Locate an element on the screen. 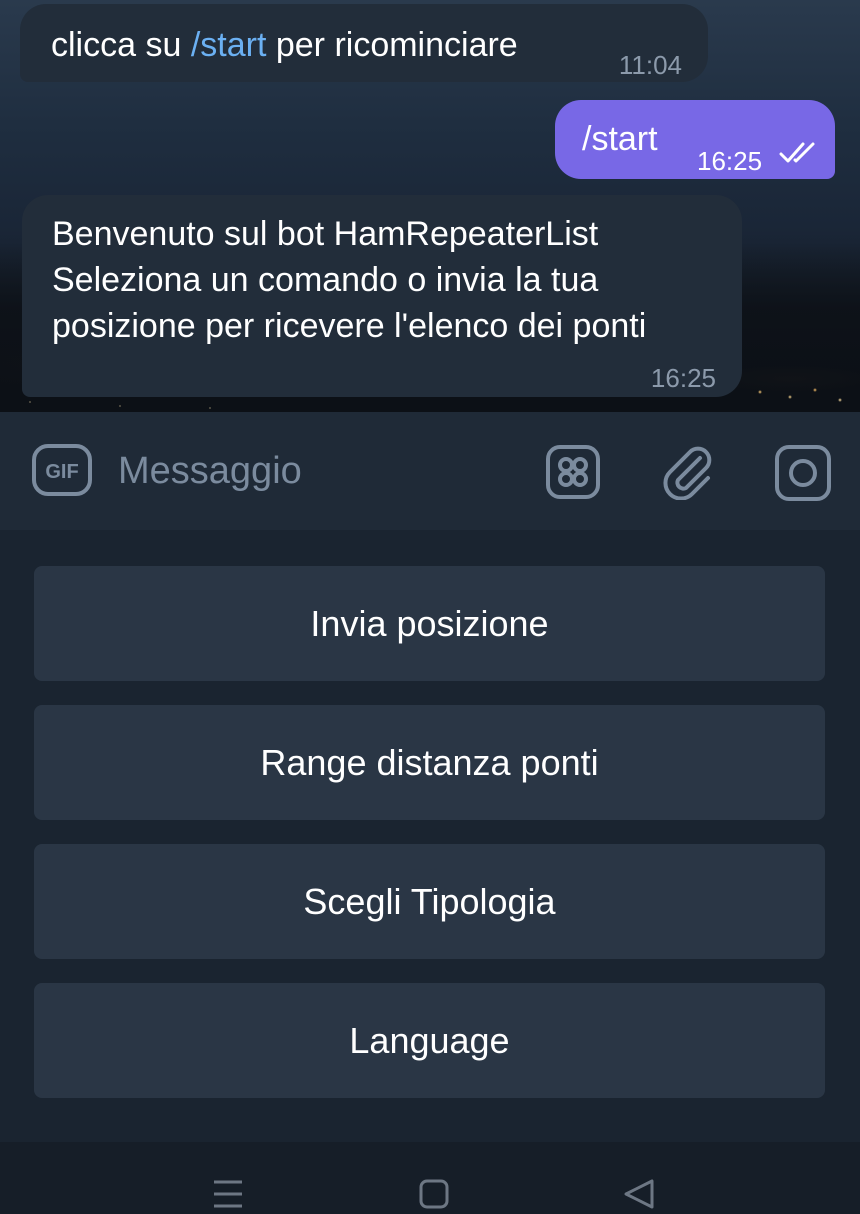 The image size is (860, 1214). back-icon is located at coordinates (639, 1194).